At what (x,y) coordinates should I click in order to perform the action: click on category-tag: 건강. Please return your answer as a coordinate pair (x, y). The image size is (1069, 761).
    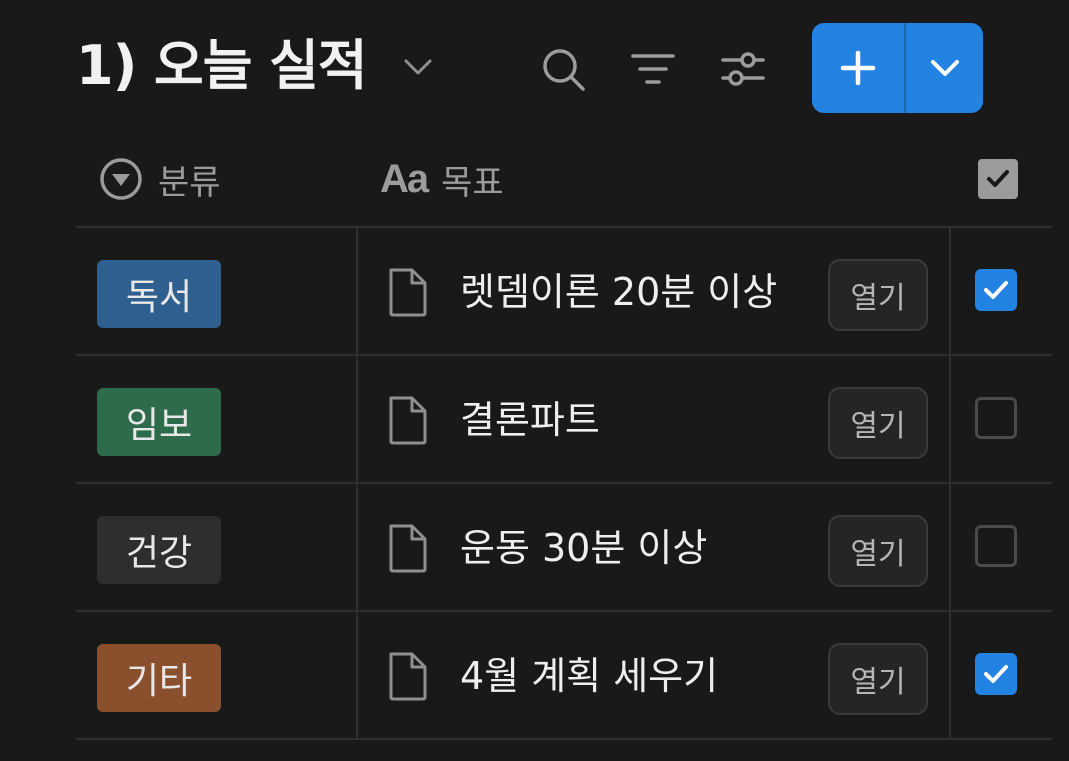
    Looking at the image, I should click on (159, 550).